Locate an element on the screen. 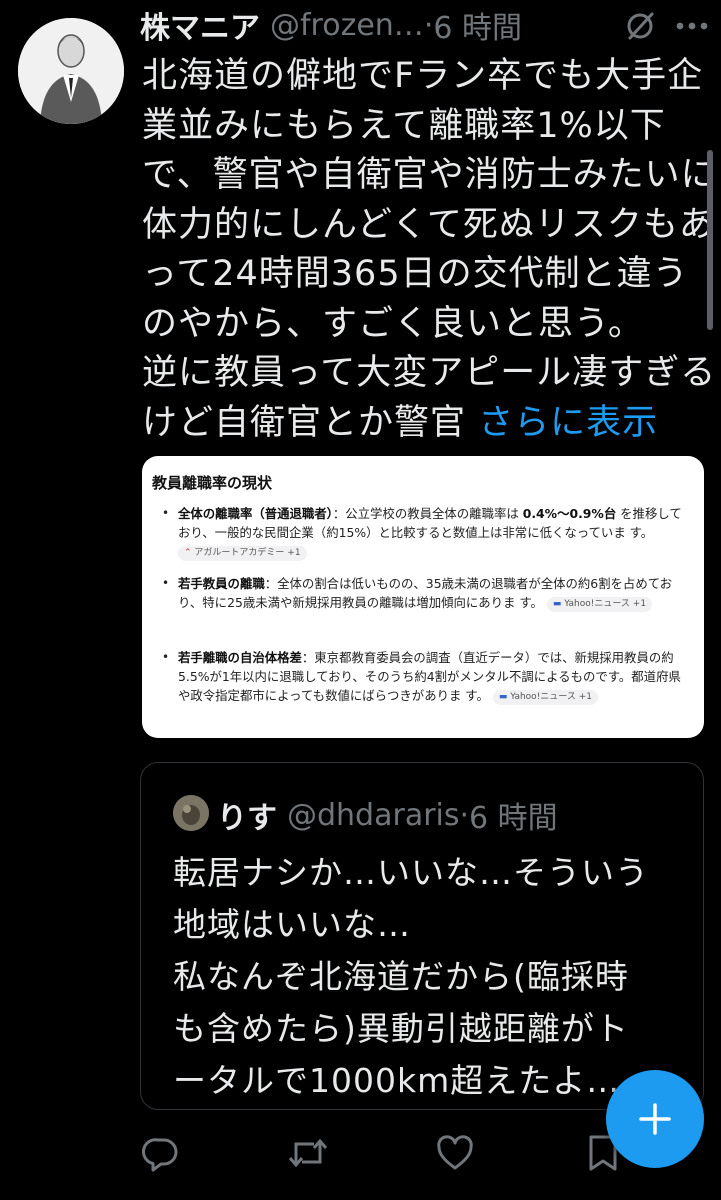 This screenshot has height=1200, width=721. quoted-text-line: 転居ナシか…いいな…そういう is located at coordinates (411, 872).